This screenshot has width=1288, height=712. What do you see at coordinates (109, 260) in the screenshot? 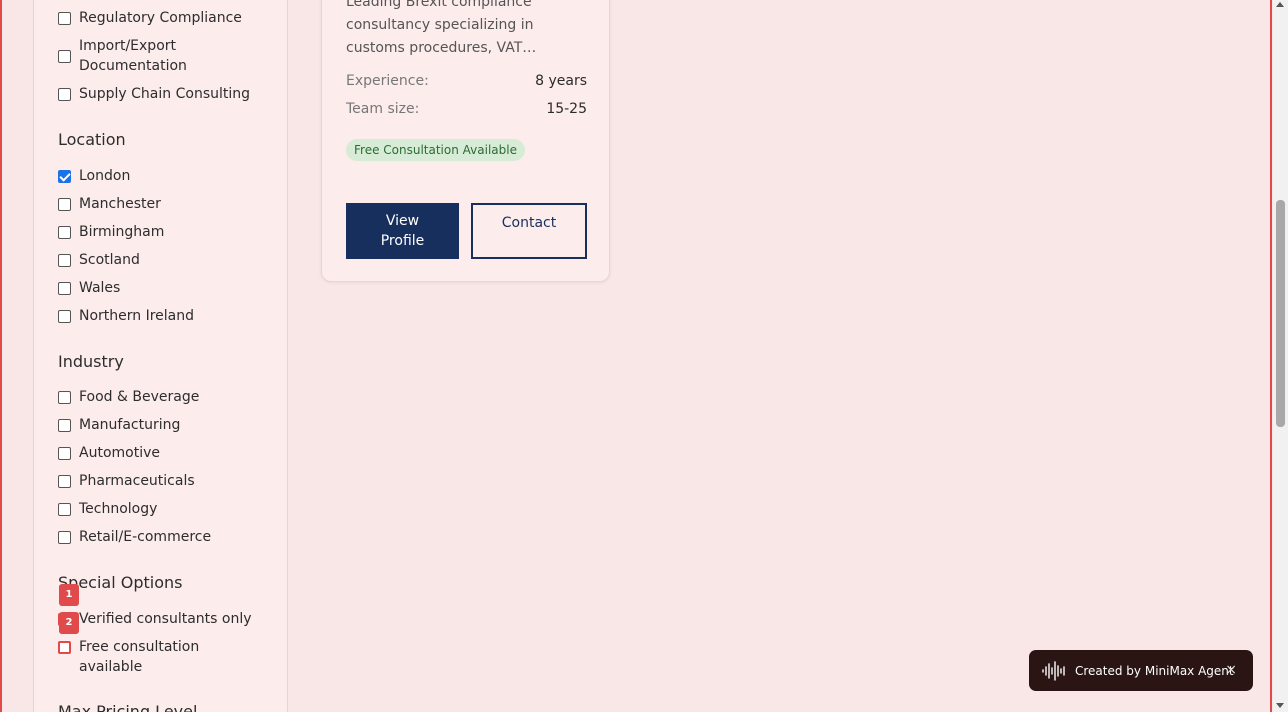
I see `checkbox-label: Scotland` at bounding box center [109, 260].